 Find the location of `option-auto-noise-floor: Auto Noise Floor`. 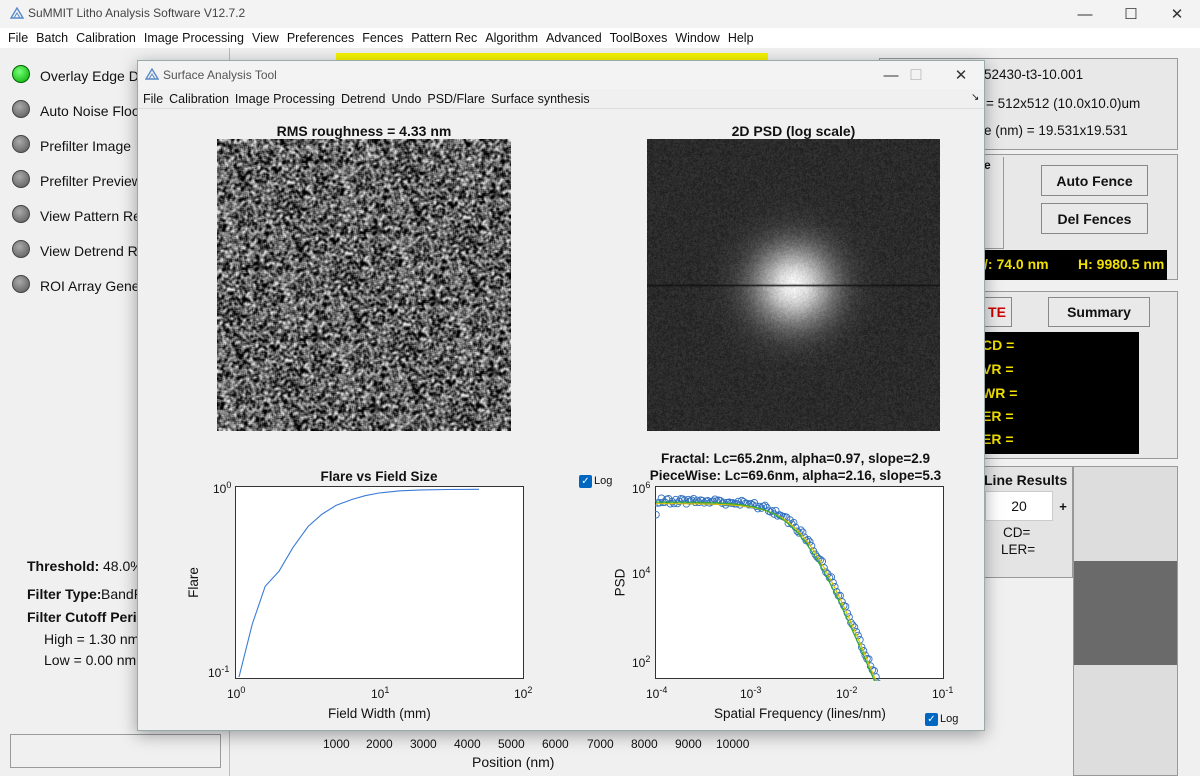

option-auto-noise-floor: Auto Noise Floor is located at coordinates (92, 111).